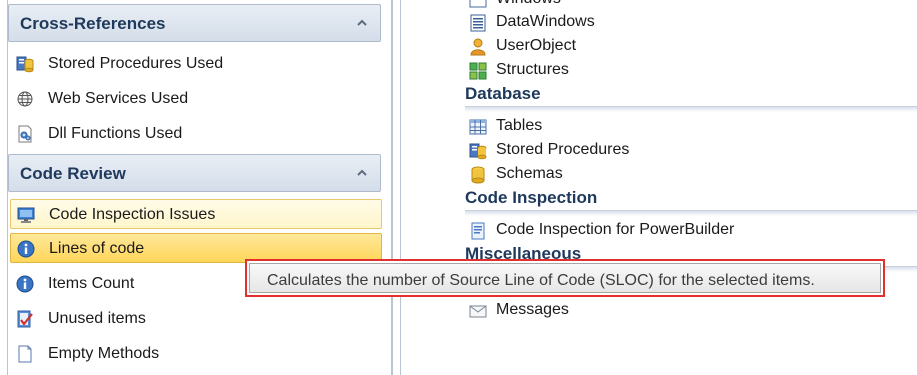 The image size is (917, 375). What do you see at coordinates (478, 4) in the screenshot?
I see `window-icon` at bounding box center [478, 4].